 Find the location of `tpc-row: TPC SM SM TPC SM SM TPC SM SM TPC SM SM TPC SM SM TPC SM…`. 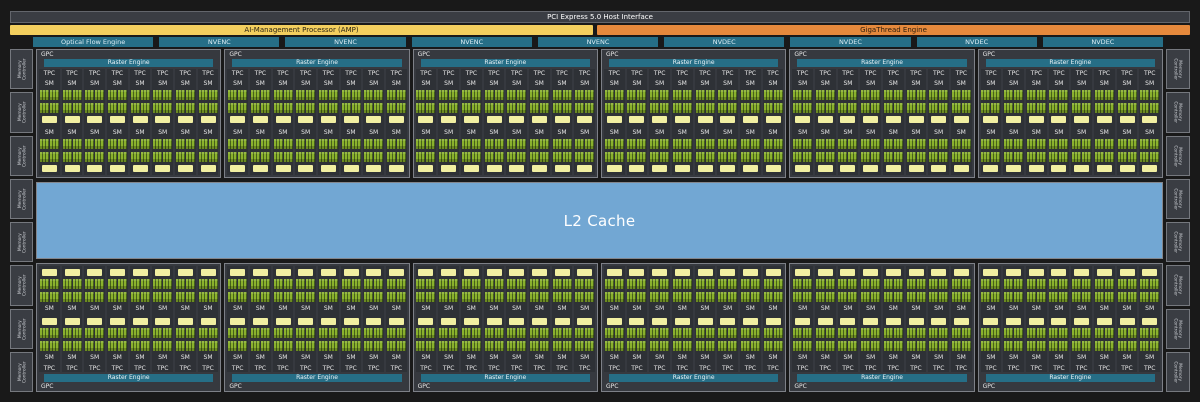

tpc-row: TPC SM SM TPC SM SM TPC SM SM TPC SM SM TPC SM SM TPC SM… is located at coordinates (505, 319).